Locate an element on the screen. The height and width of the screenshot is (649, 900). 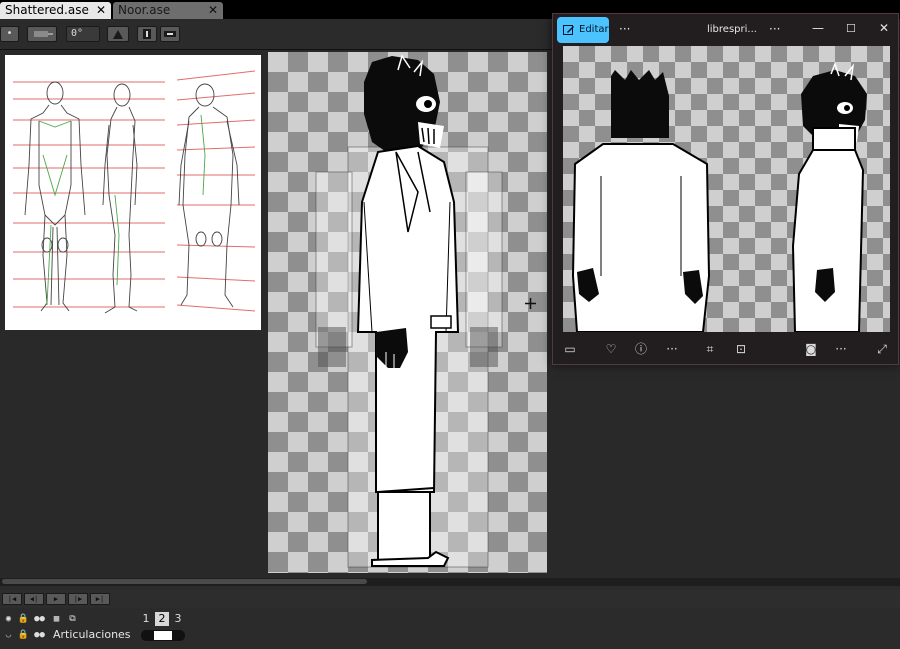
minimize-icon: — is located at coordinates (818, 28).